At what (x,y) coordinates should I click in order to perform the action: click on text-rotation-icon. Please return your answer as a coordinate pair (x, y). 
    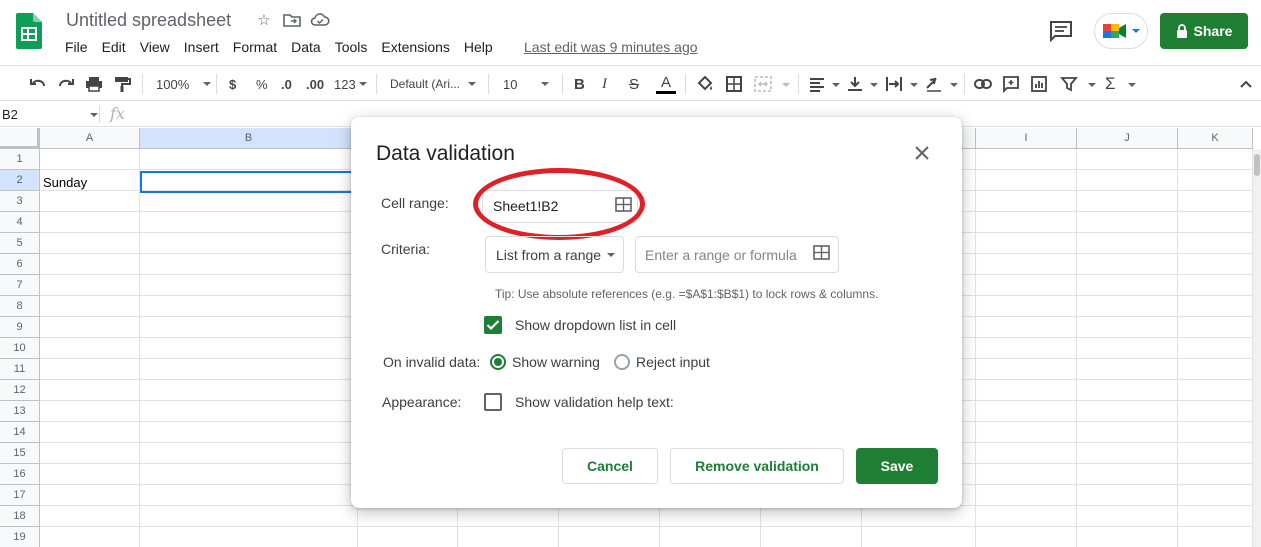
    Looking at the image, I should click on (934, 84).